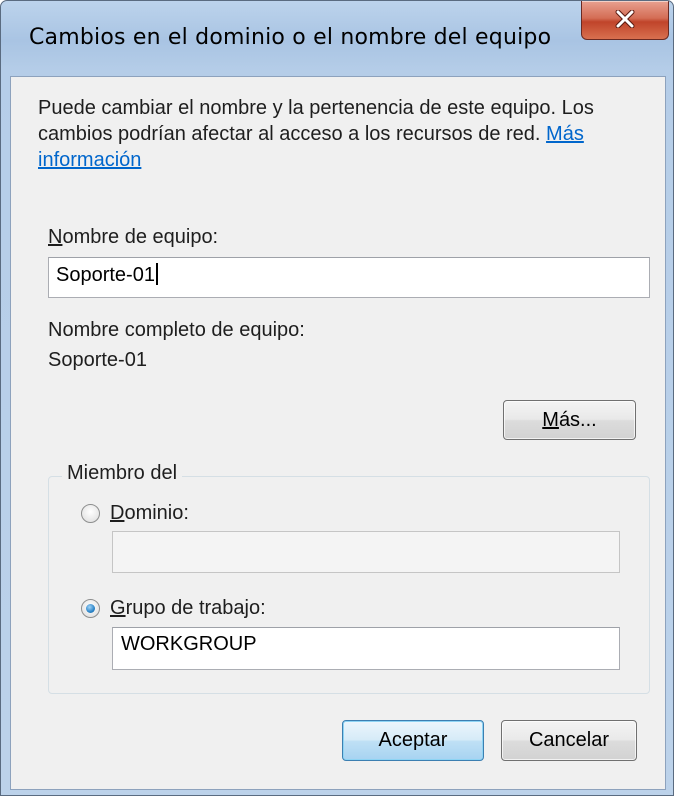  I want to click on domain-label-text: ominio:, so click(156, 513).